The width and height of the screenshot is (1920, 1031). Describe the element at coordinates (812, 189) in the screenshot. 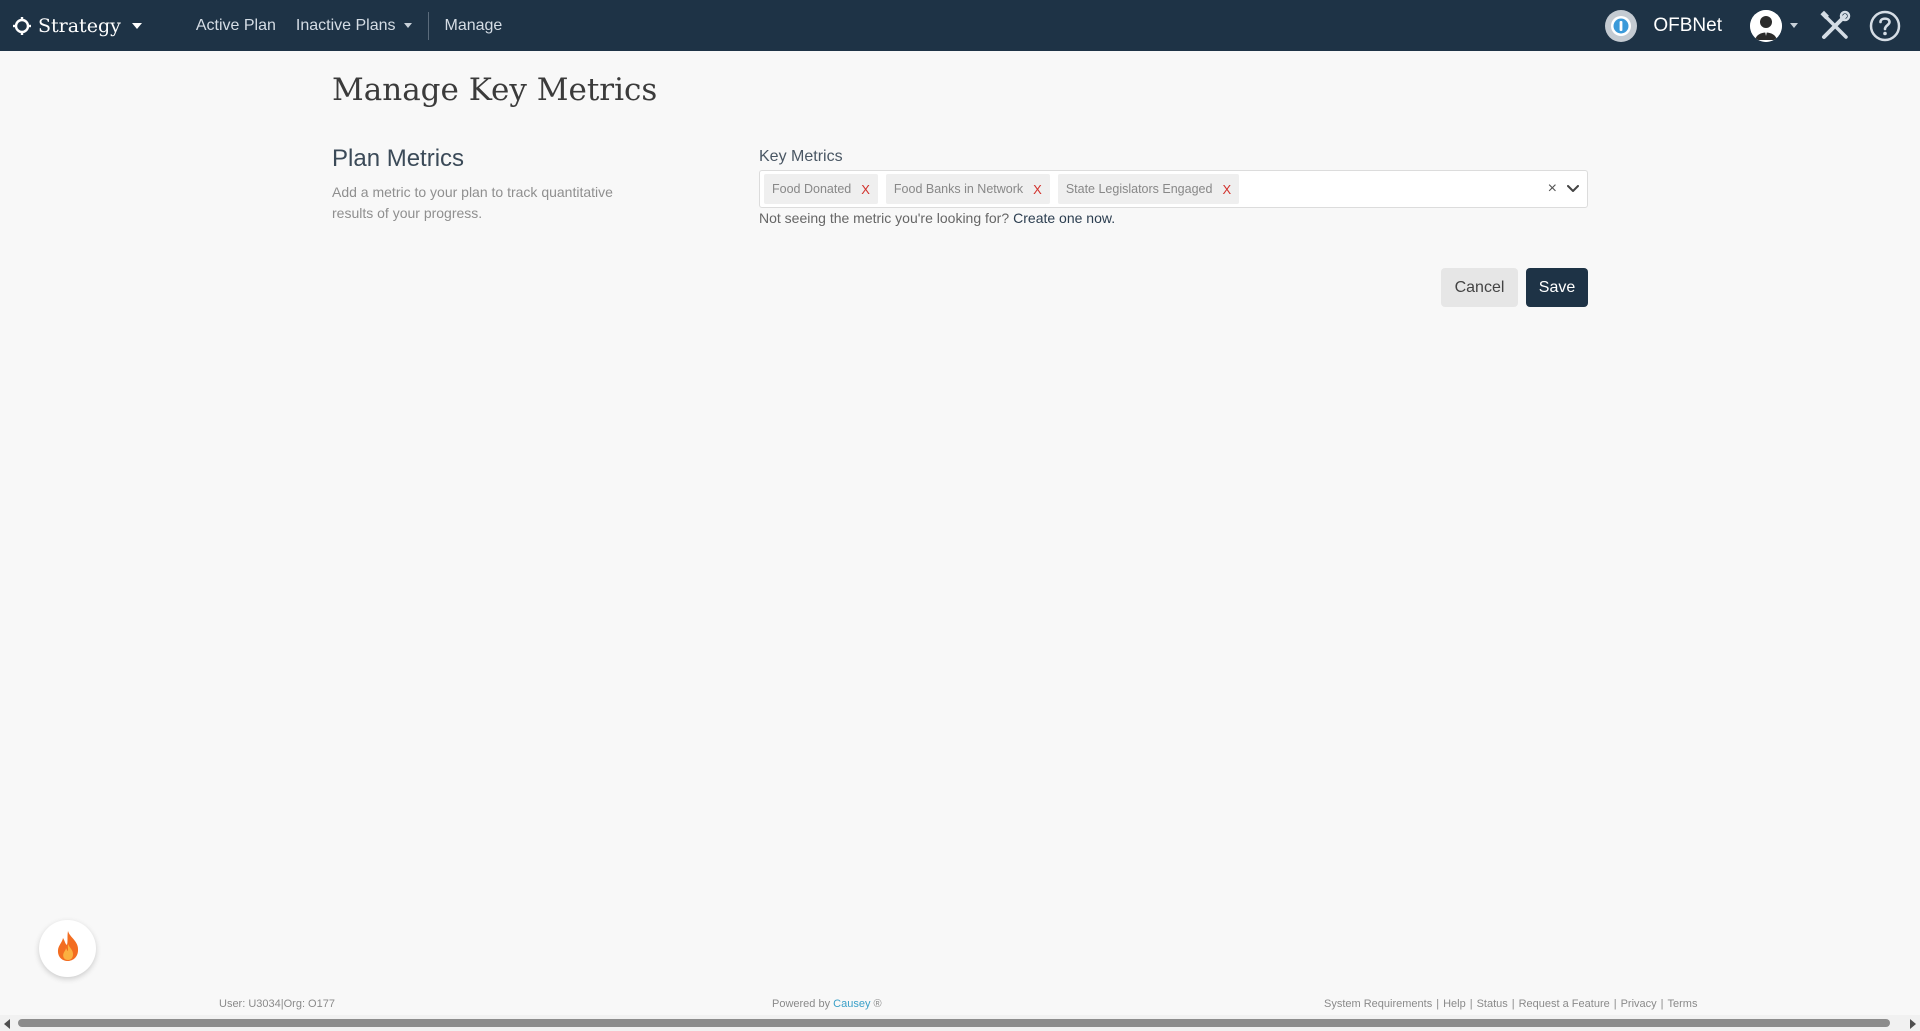

I see `metric-chip-label: Food Donated` at that location.